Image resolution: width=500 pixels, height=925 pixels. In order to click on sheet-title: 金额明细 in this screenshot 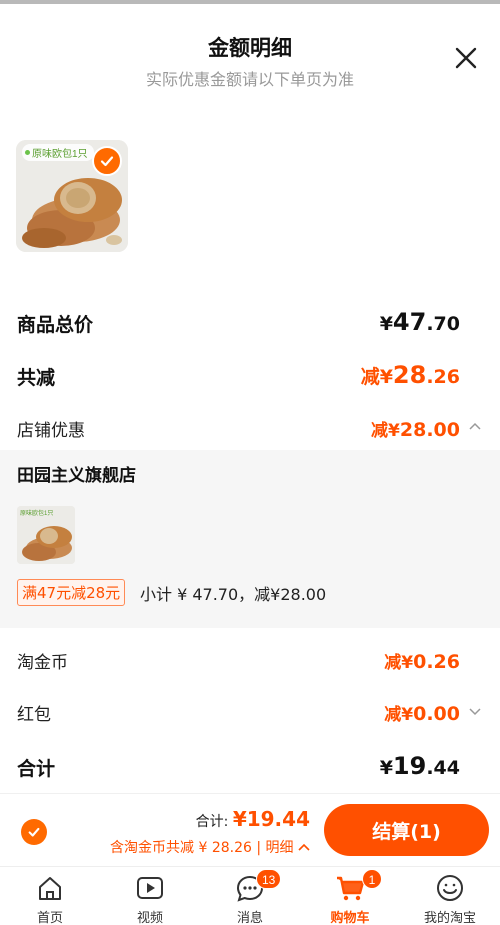, I will do `click(250, 48)`.